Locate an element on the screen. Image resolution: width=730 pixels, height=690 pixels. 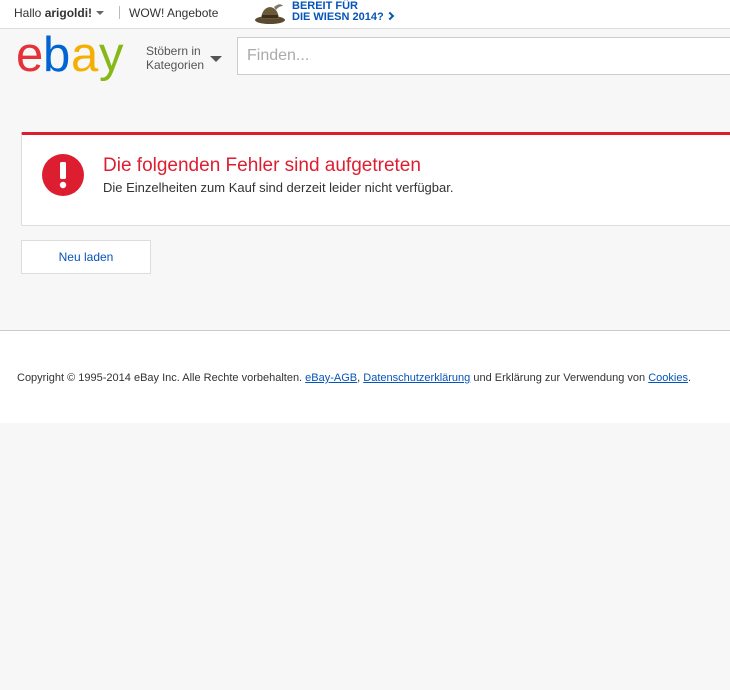
end-text: . is located at coordinates (689, 378).